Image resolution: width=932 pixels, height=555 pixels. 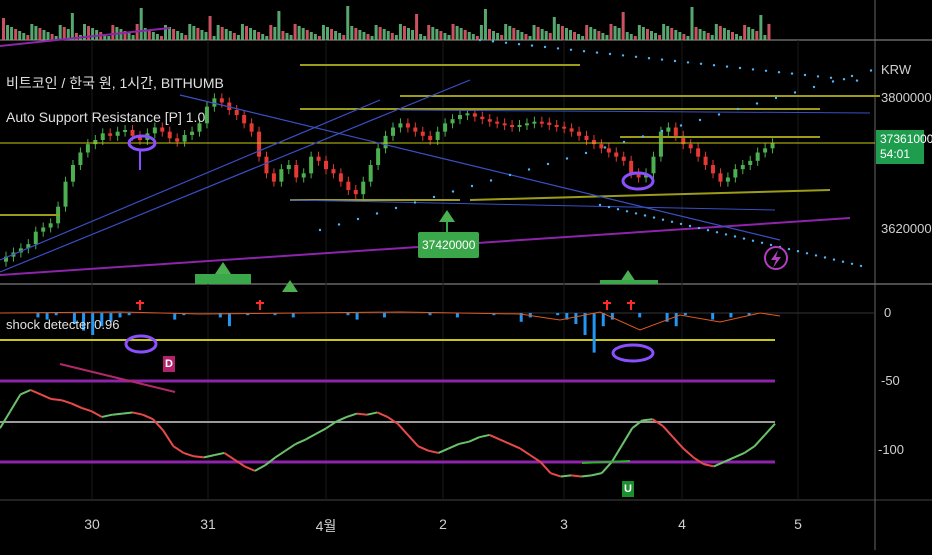 What do you see at coordinates (62, 324) in the screenshot?
I see `indicator-shock-detecter: shock detecter 0.96` at bounding box center [62, 324].